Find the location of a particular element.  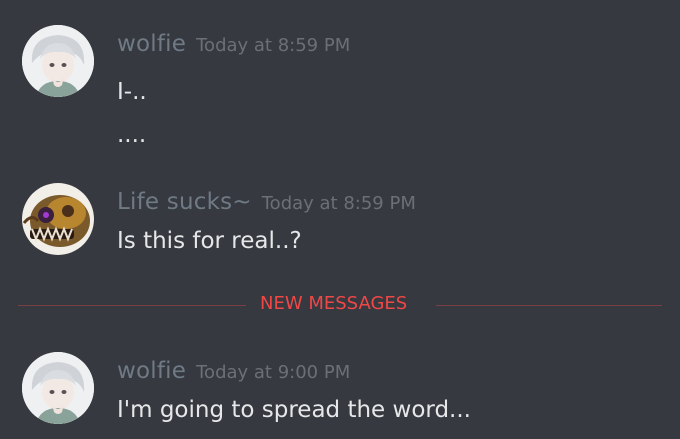

message-text: I-.. is located at coordinates (132, 92).